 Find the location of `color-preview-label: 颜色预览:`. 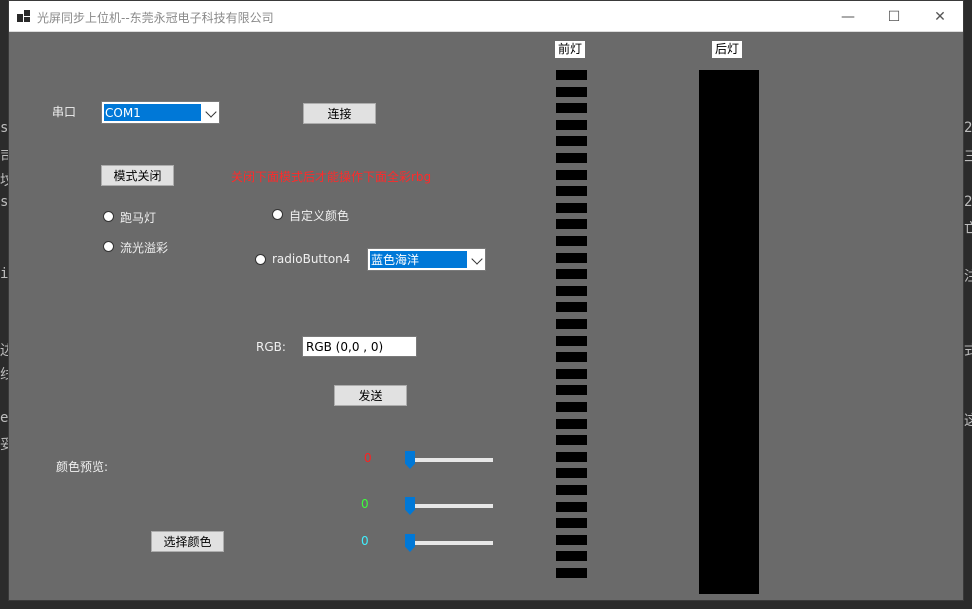

color-preview-label: 颜色预览: is located at coordinates (82, 467).